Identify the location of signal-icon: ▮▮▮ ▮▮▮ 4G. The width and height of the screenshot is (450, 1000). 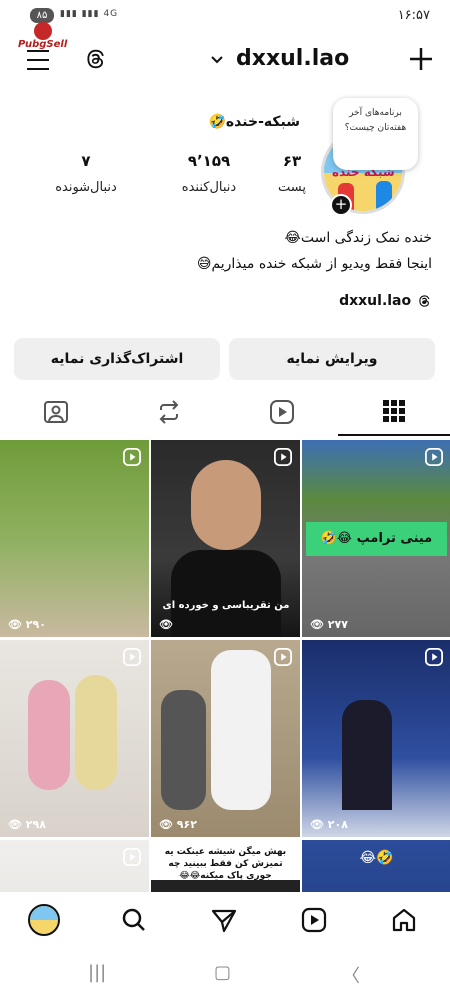
(89, 14).